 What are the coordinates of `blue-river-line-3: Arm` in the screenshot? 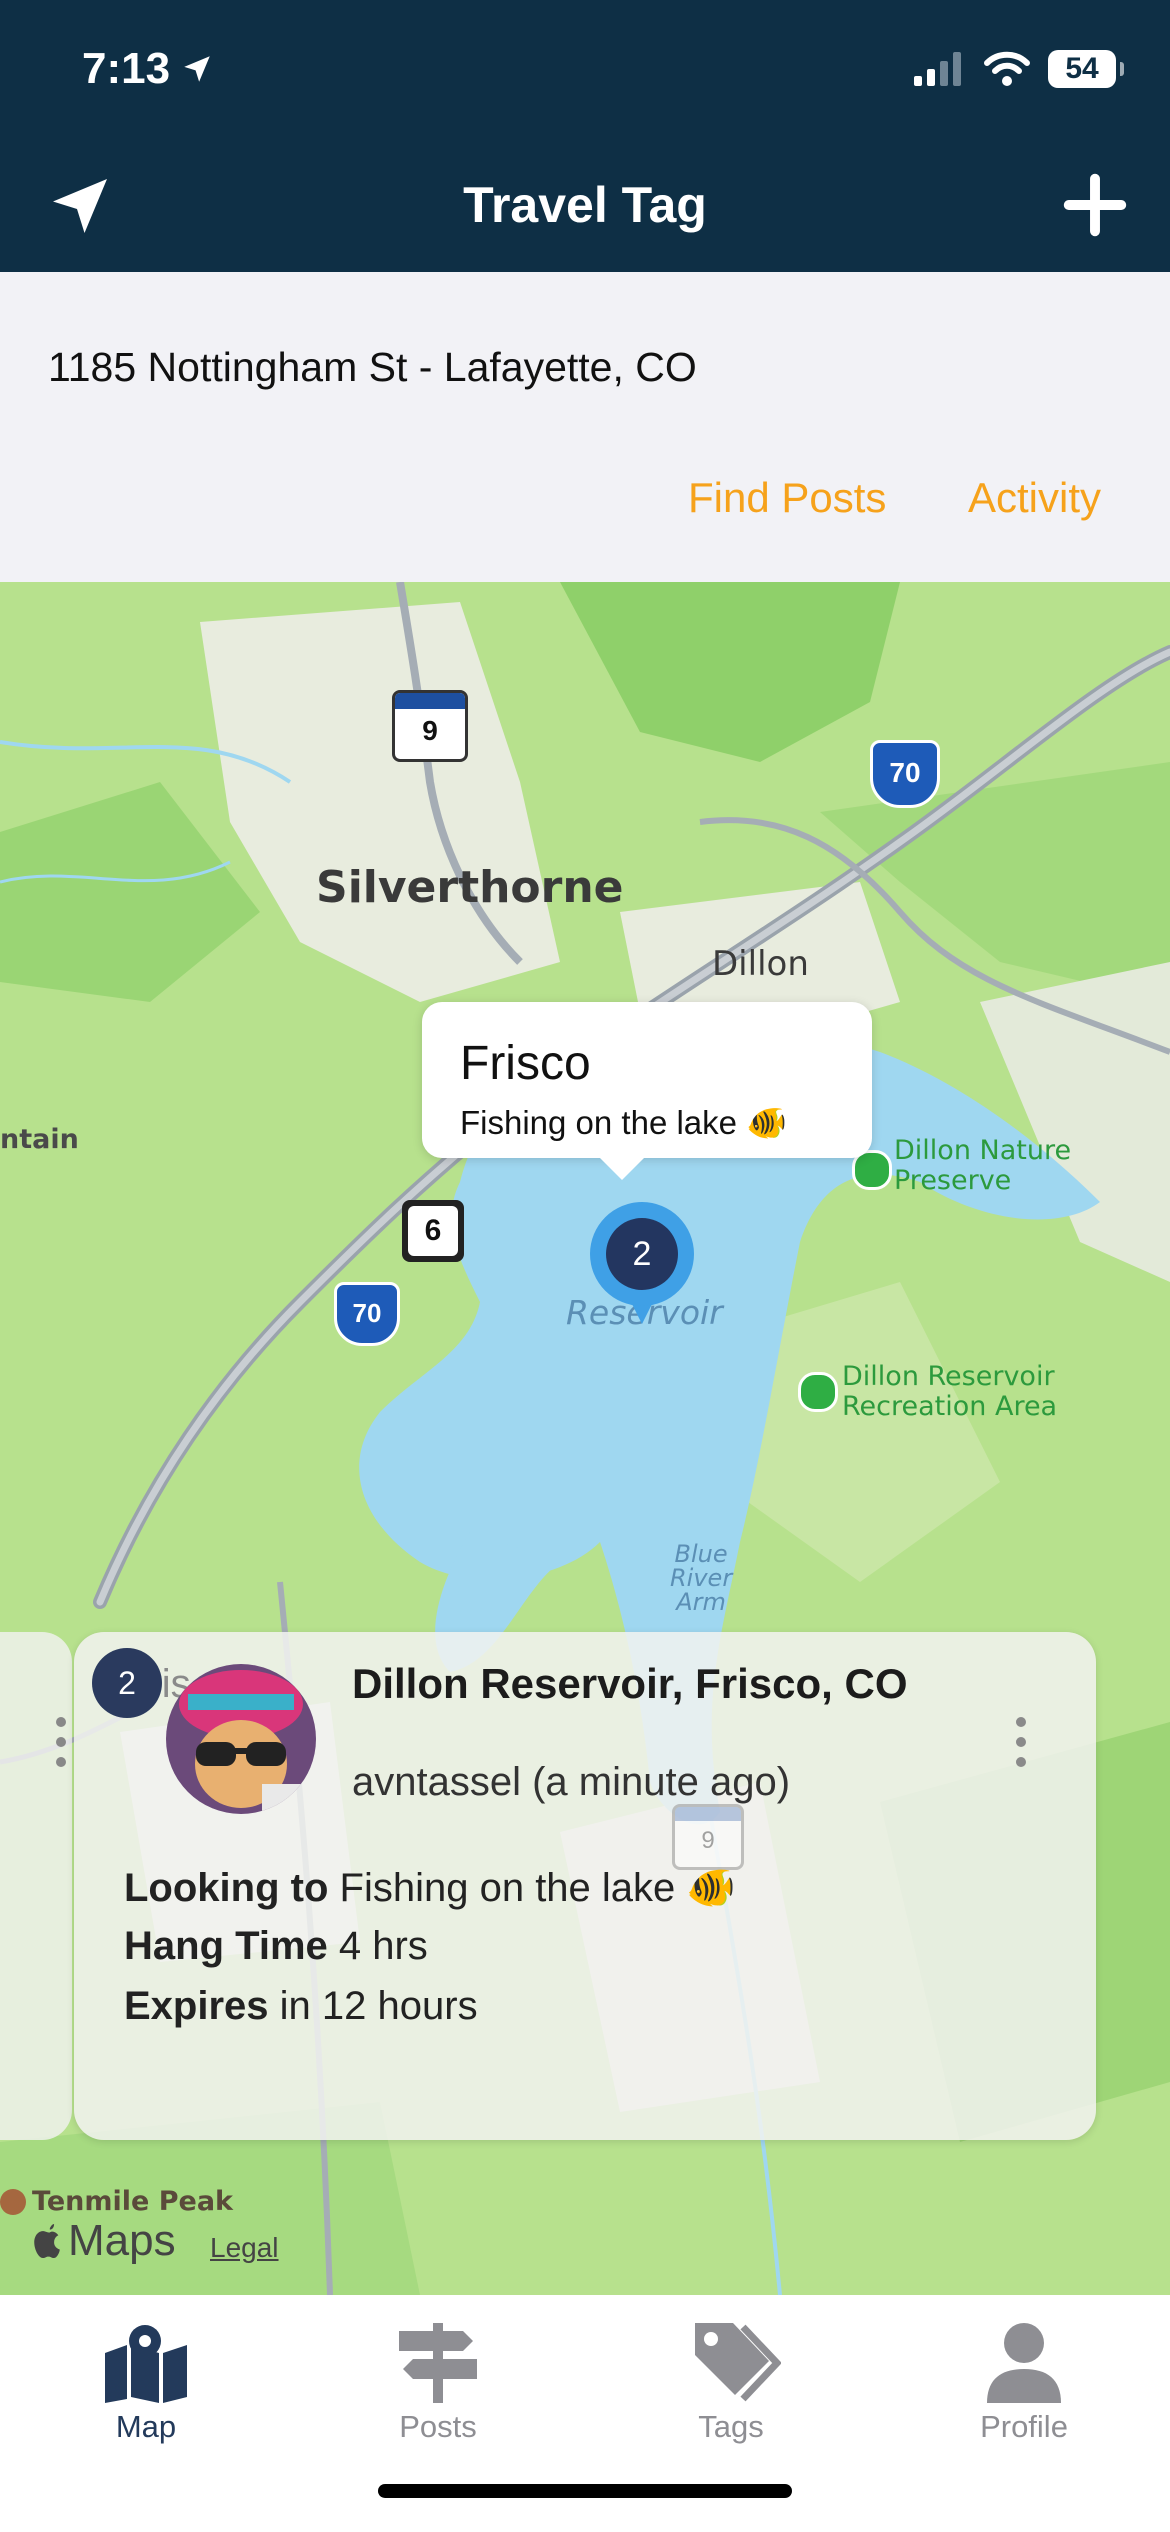 It's located at (701, 1602).